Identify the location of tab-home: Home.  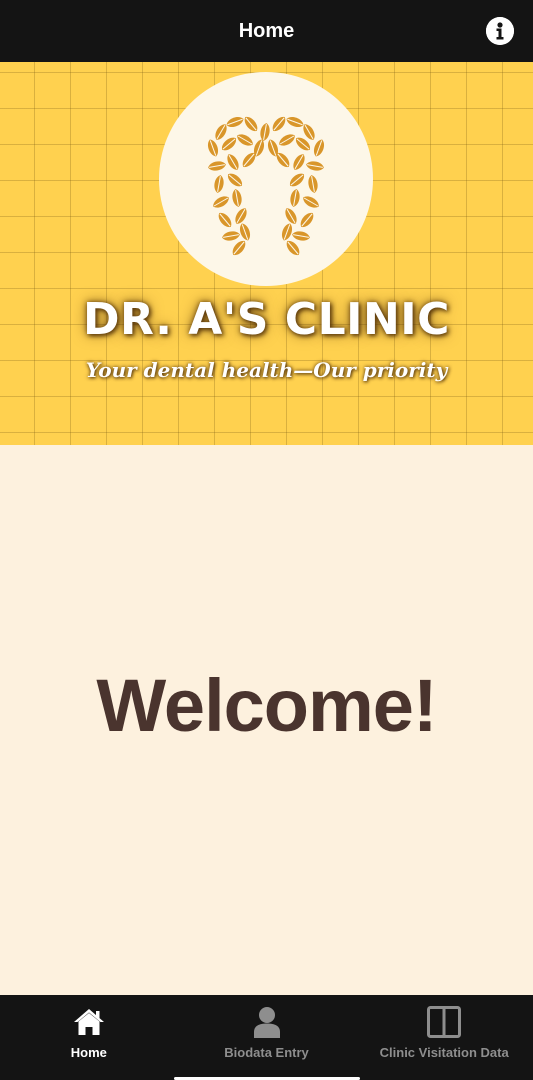
(89, 1037).